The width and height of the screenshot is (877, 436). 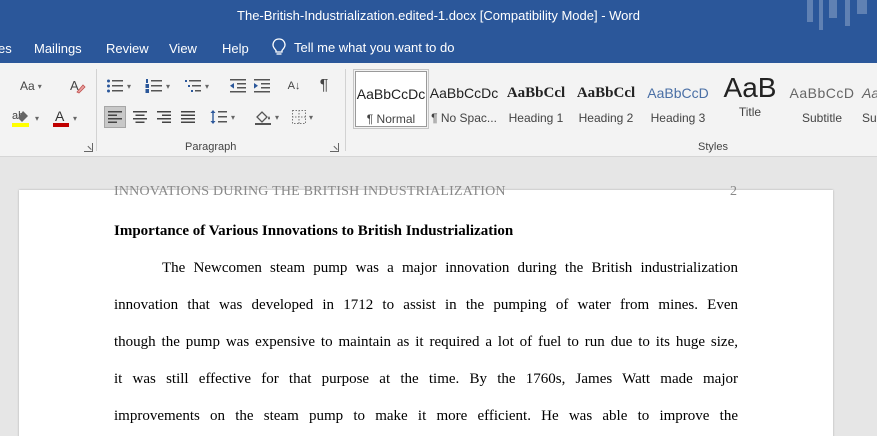 I want to click on style-title: AaB Title, so click(x=750, y=99).